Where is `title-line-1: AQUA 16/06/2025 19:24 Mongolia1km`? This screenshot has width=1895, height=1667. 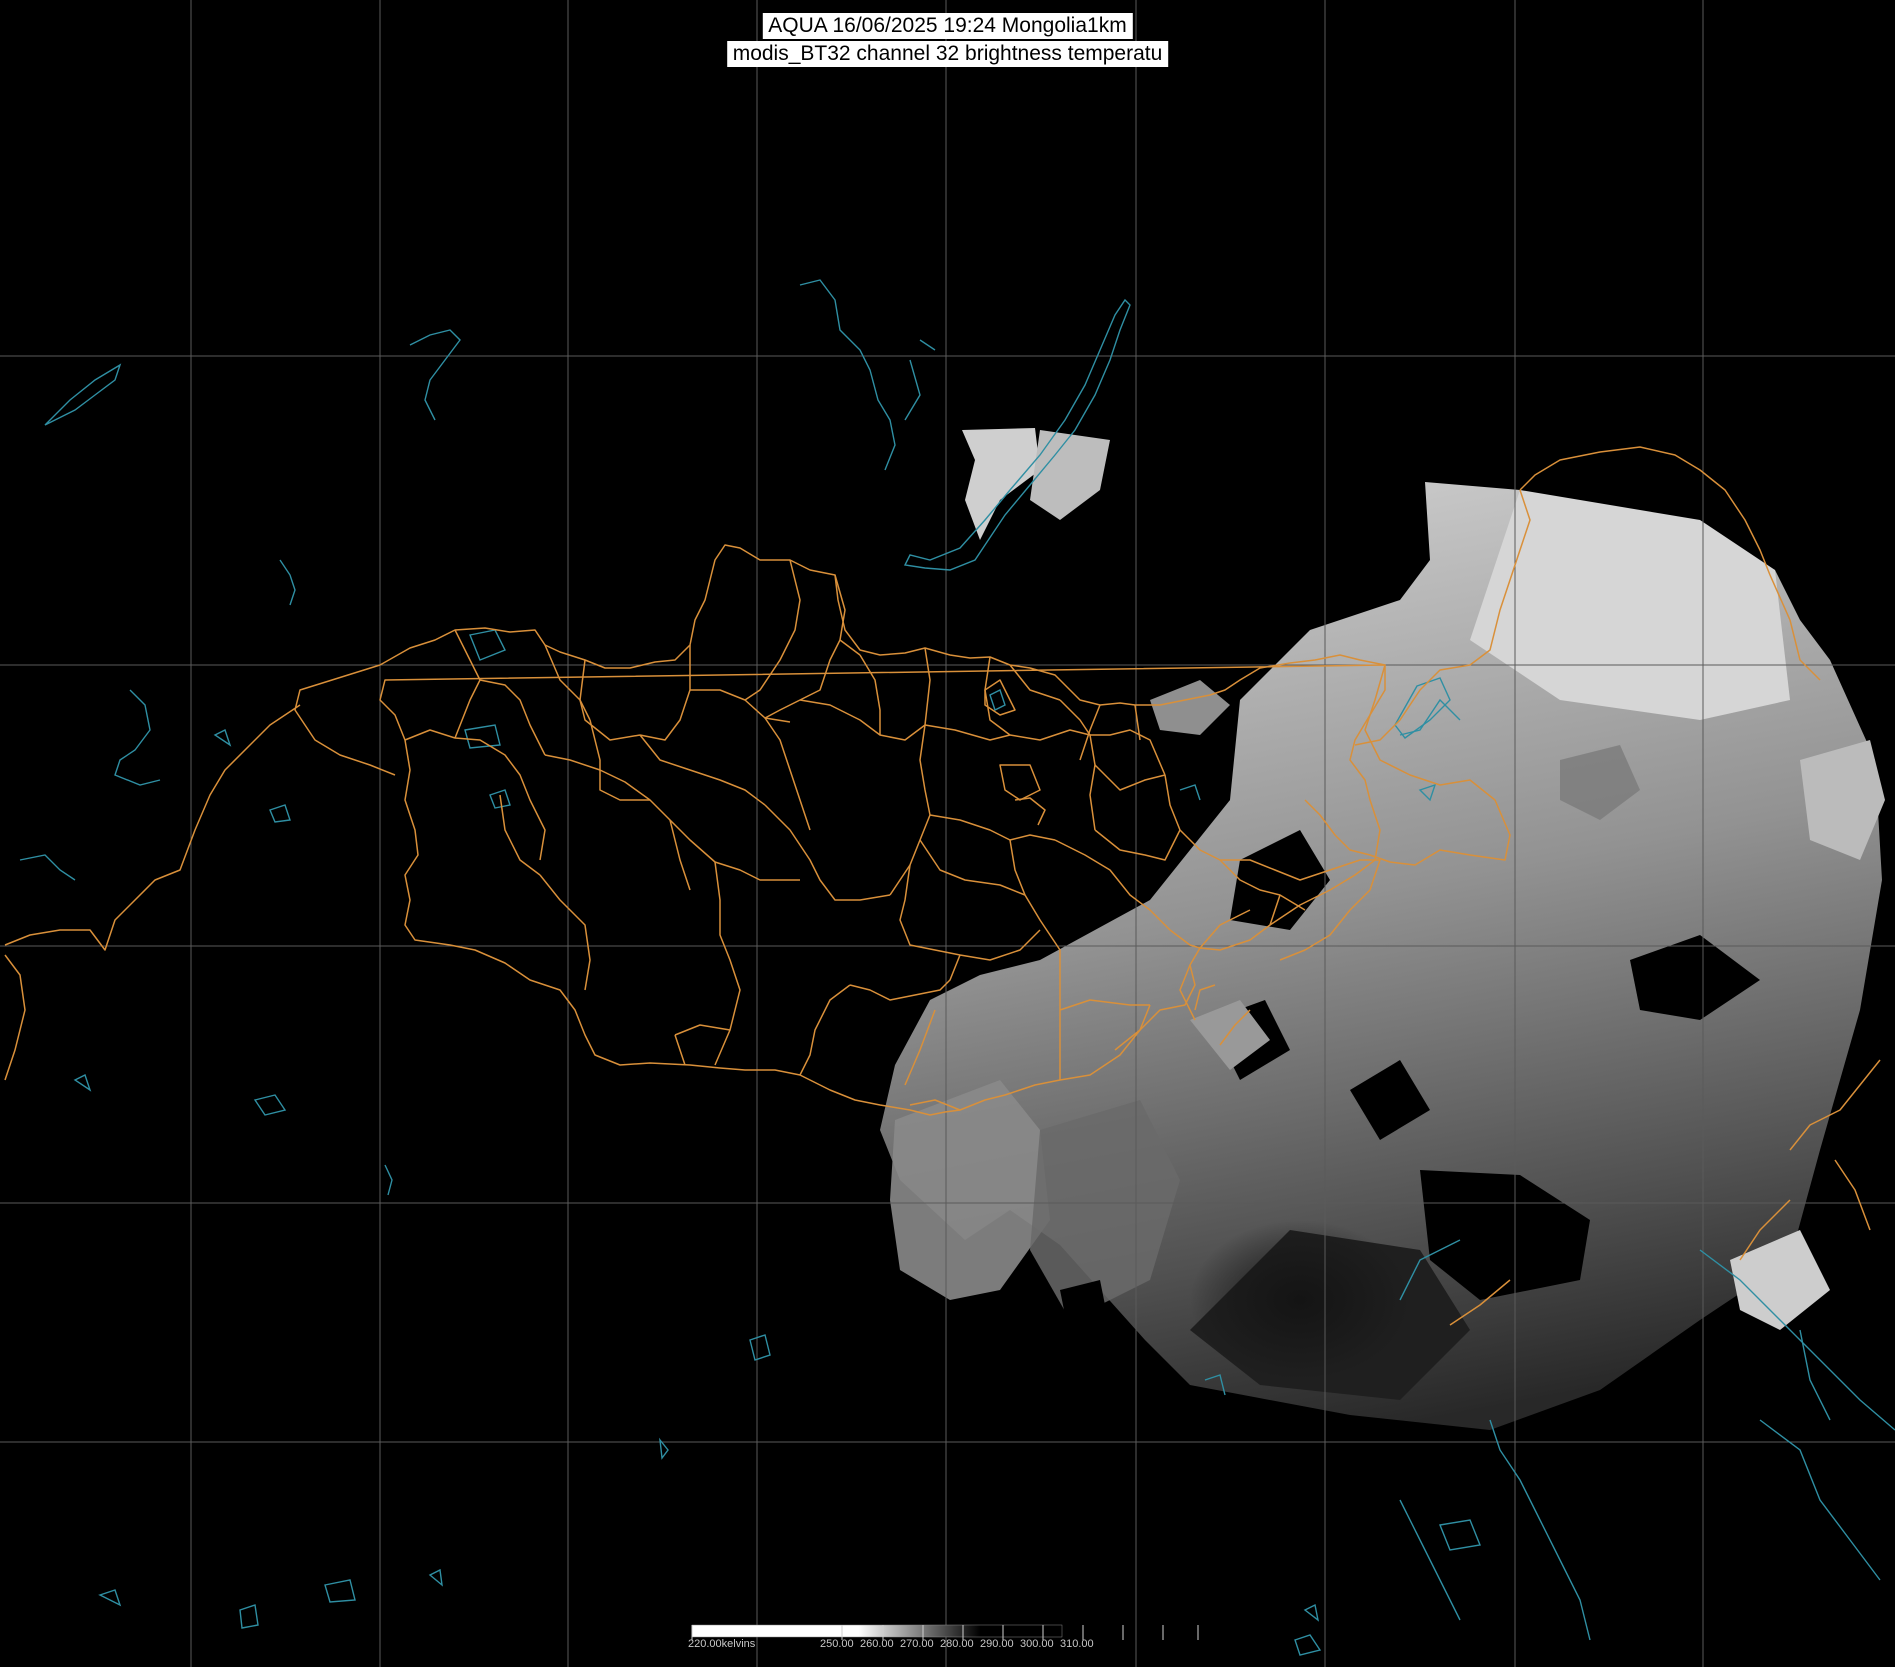 title-line-1: AQUA 16/06/2025 19:24 Mongolia1km is located at coordinates (947, 26).